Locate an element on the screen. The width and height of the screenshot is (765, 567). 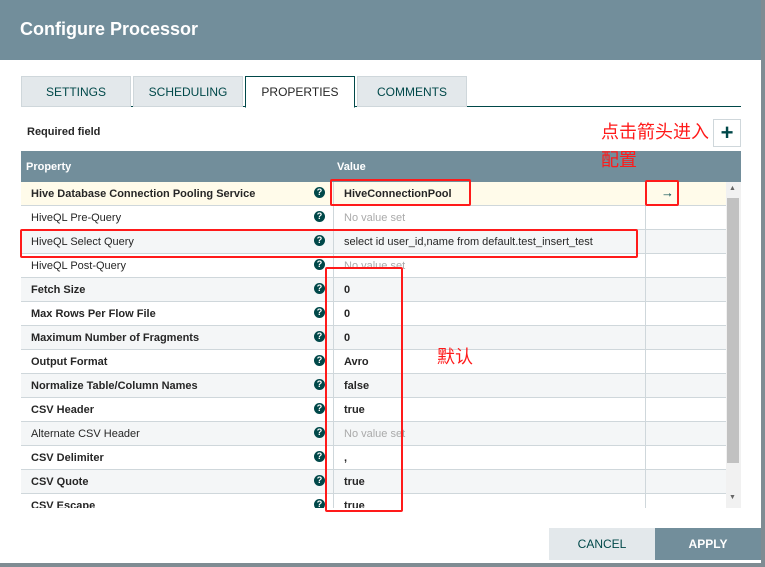
annotation-box-arrow is located at coordinates (662, 193).